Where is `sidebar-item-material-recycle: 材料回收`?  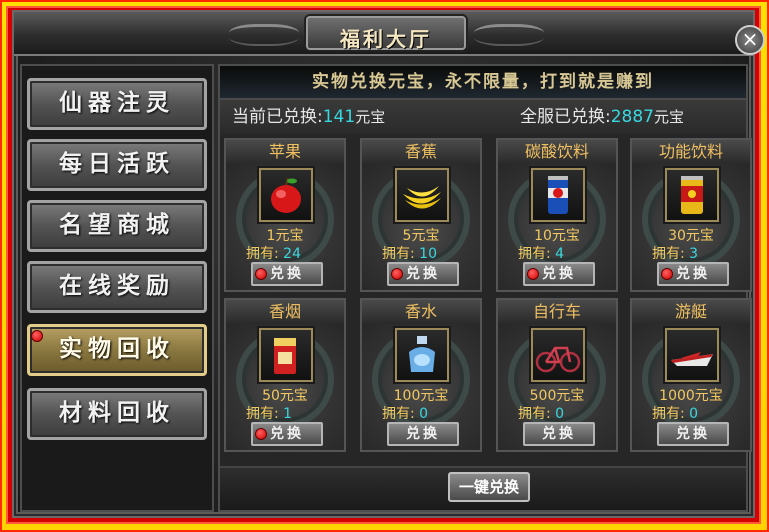 sidebar-item-material-recycle: 材料回收 is located at coordinates (117, 414).